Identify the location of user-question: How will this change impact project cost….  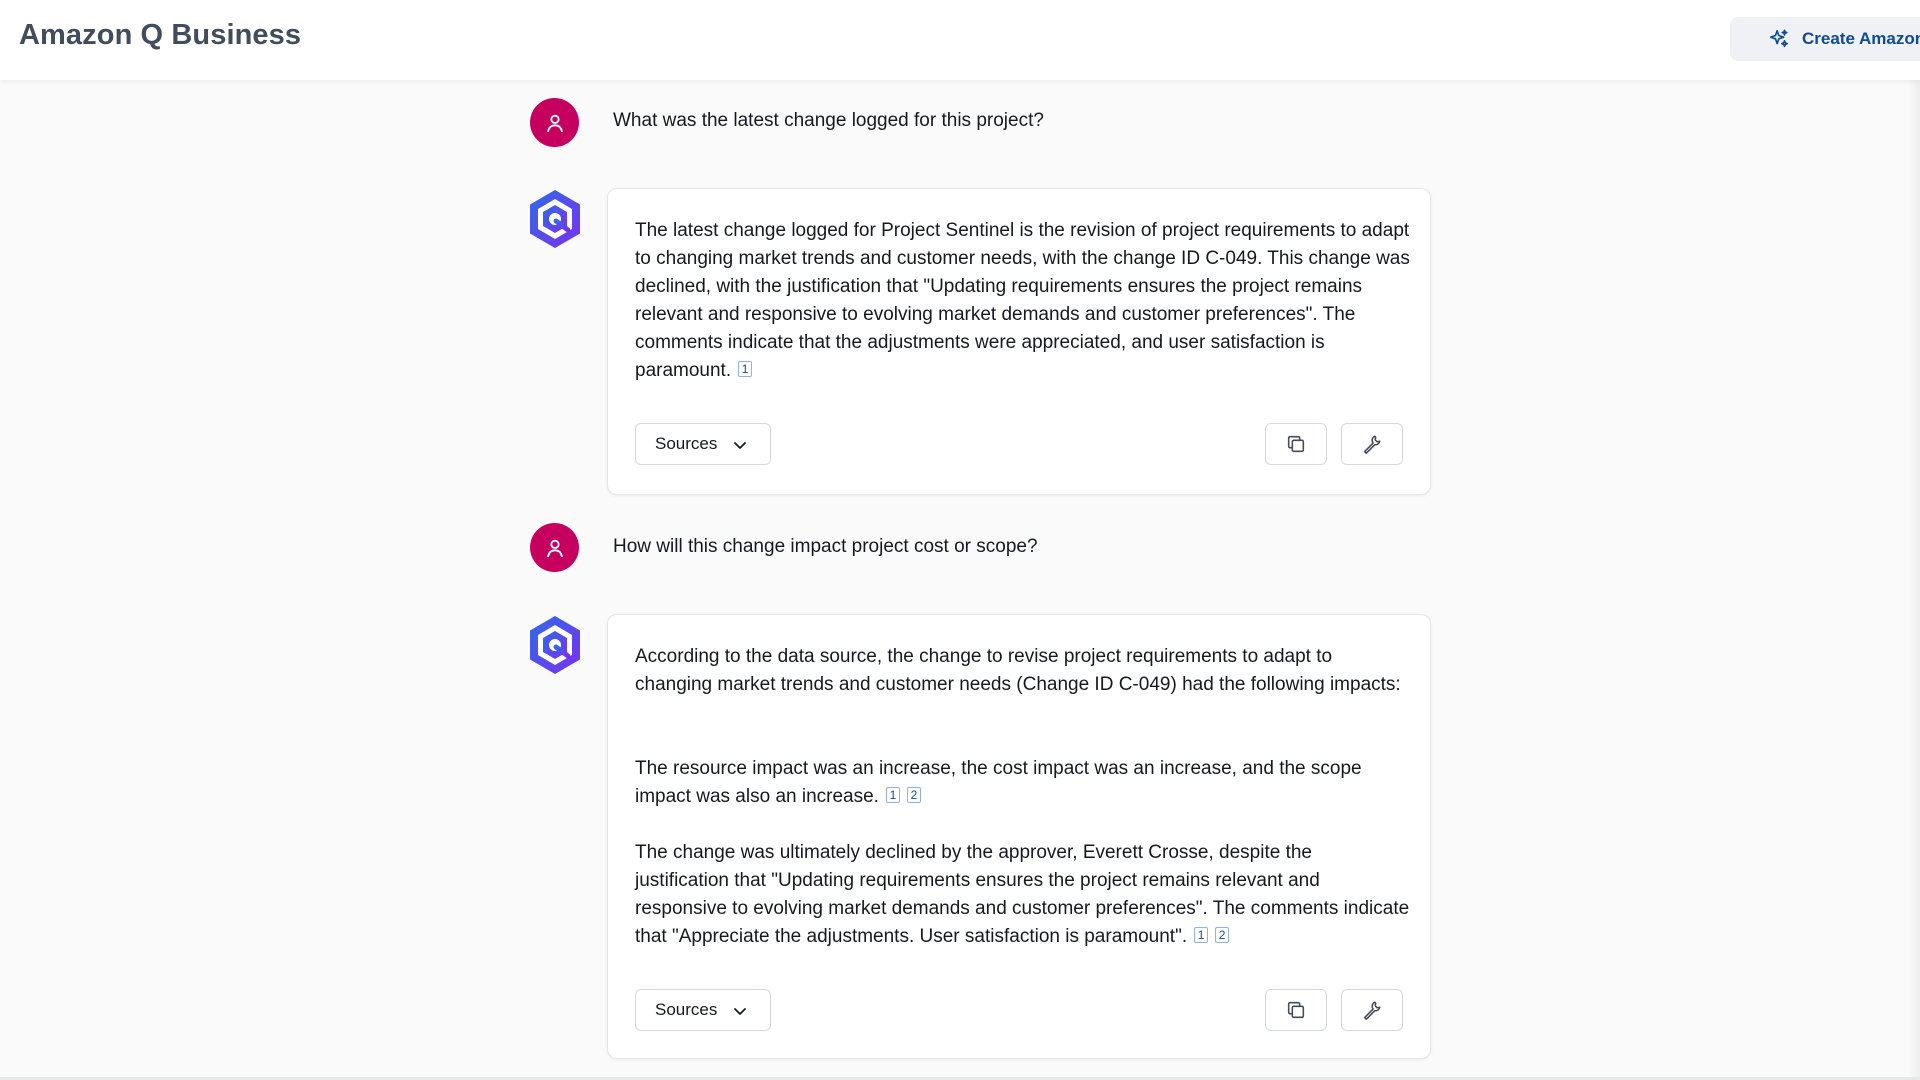
(825, 546).